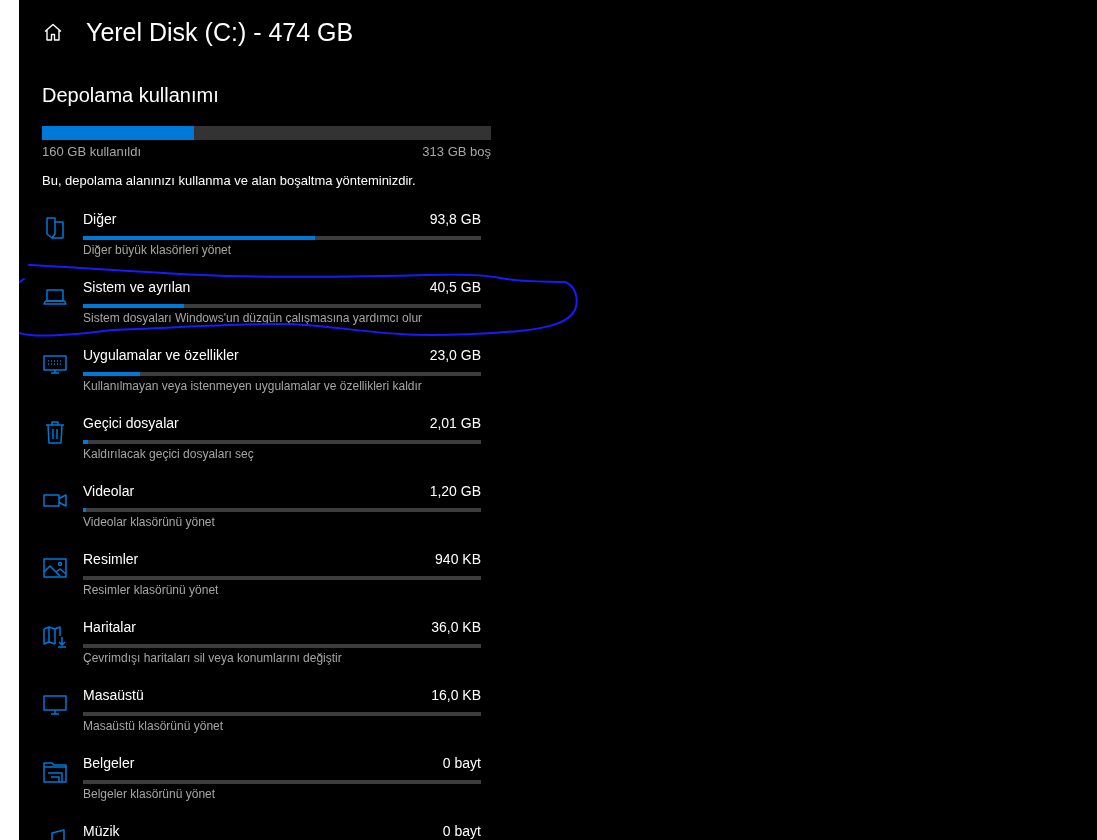 This screenshot has height=840, width=1097. What do you see at coordinates (149, 794) in the screenshot?
I see `category-description: Belgeler klasörünü yönet` at bounding box center [149, 794].